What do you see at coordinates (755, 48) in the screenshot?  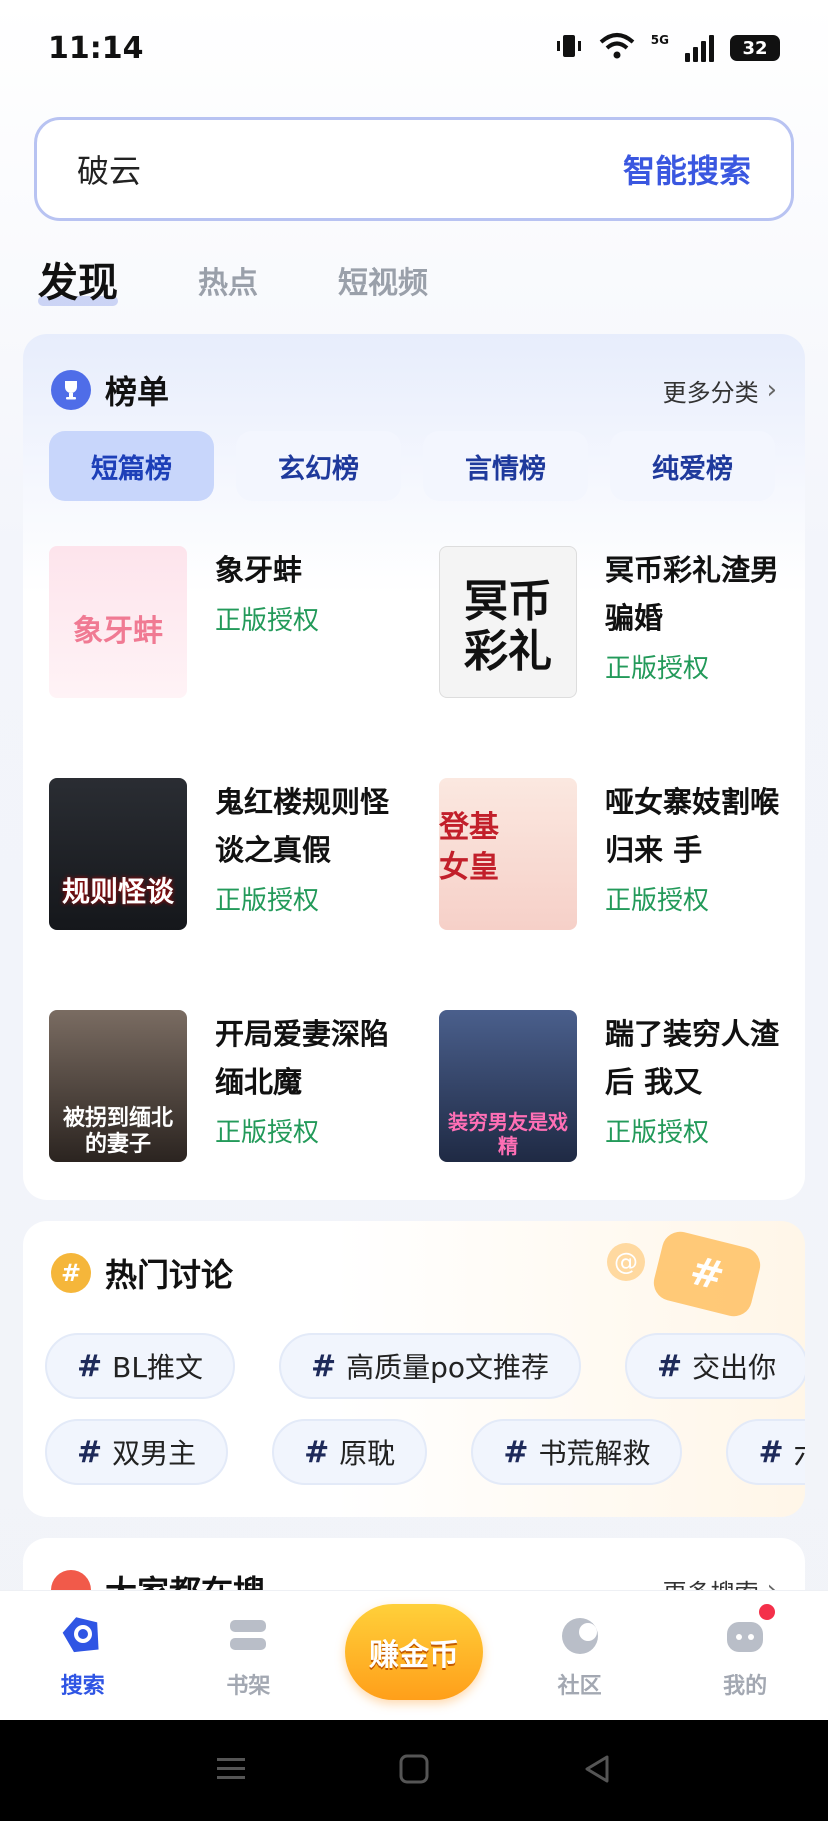 I see `battery-icon: 32` at bounding box center [755, 48].